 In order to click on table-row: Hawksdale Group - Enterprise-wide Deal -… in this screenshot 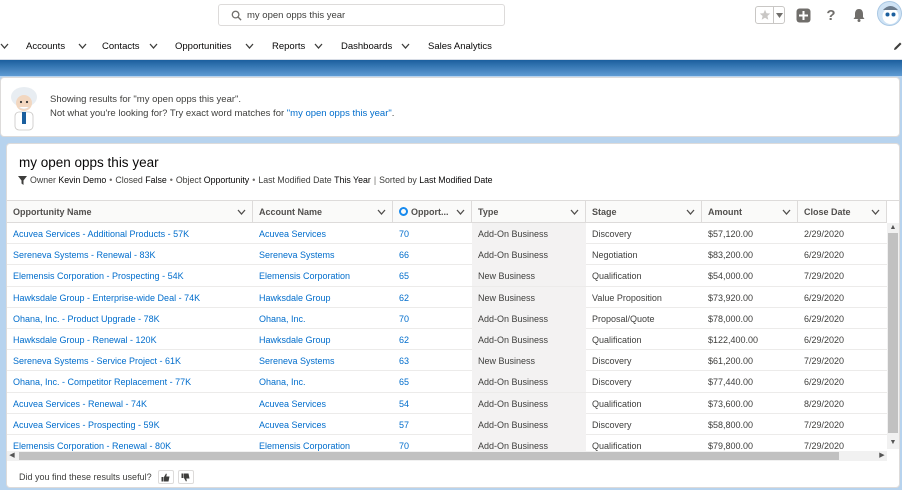, I will do `click(447, 297)`.